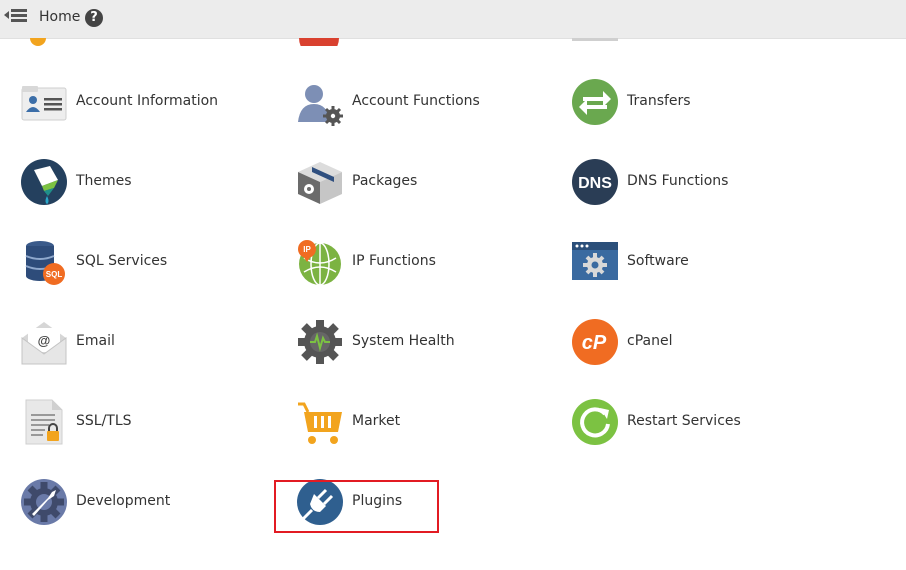 The width and height of the screenshot is (906, 570). Describe the element at coordinates (54, 274) in the screenshot. I see `svg-text: SQL` at that location.